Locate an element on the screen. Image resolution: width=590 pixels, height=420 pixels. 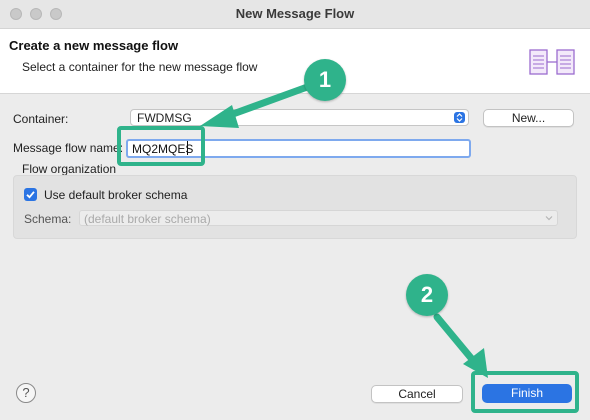
step-2-badge: 2 is located at coordinates (427, 295).